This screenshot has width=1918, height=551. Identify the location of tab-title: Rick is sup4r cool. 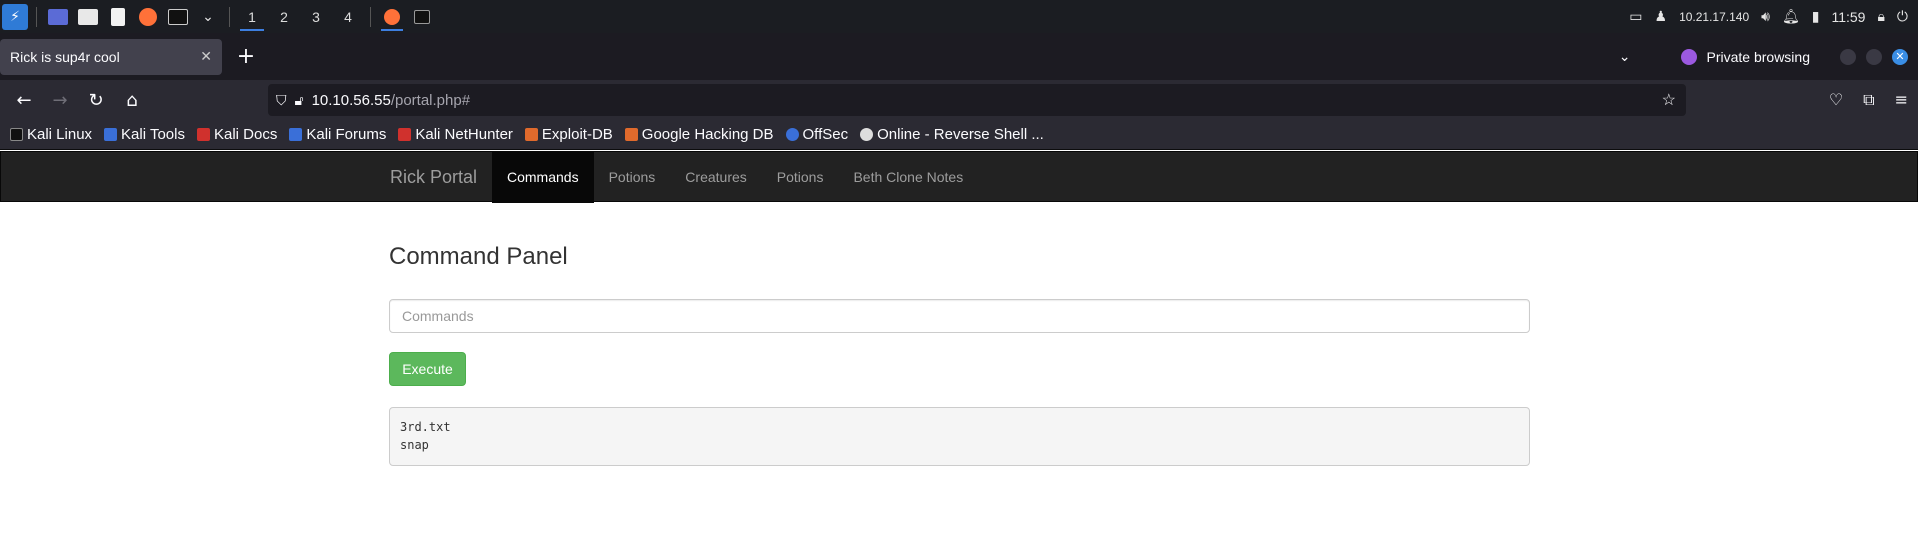
(65, 56).